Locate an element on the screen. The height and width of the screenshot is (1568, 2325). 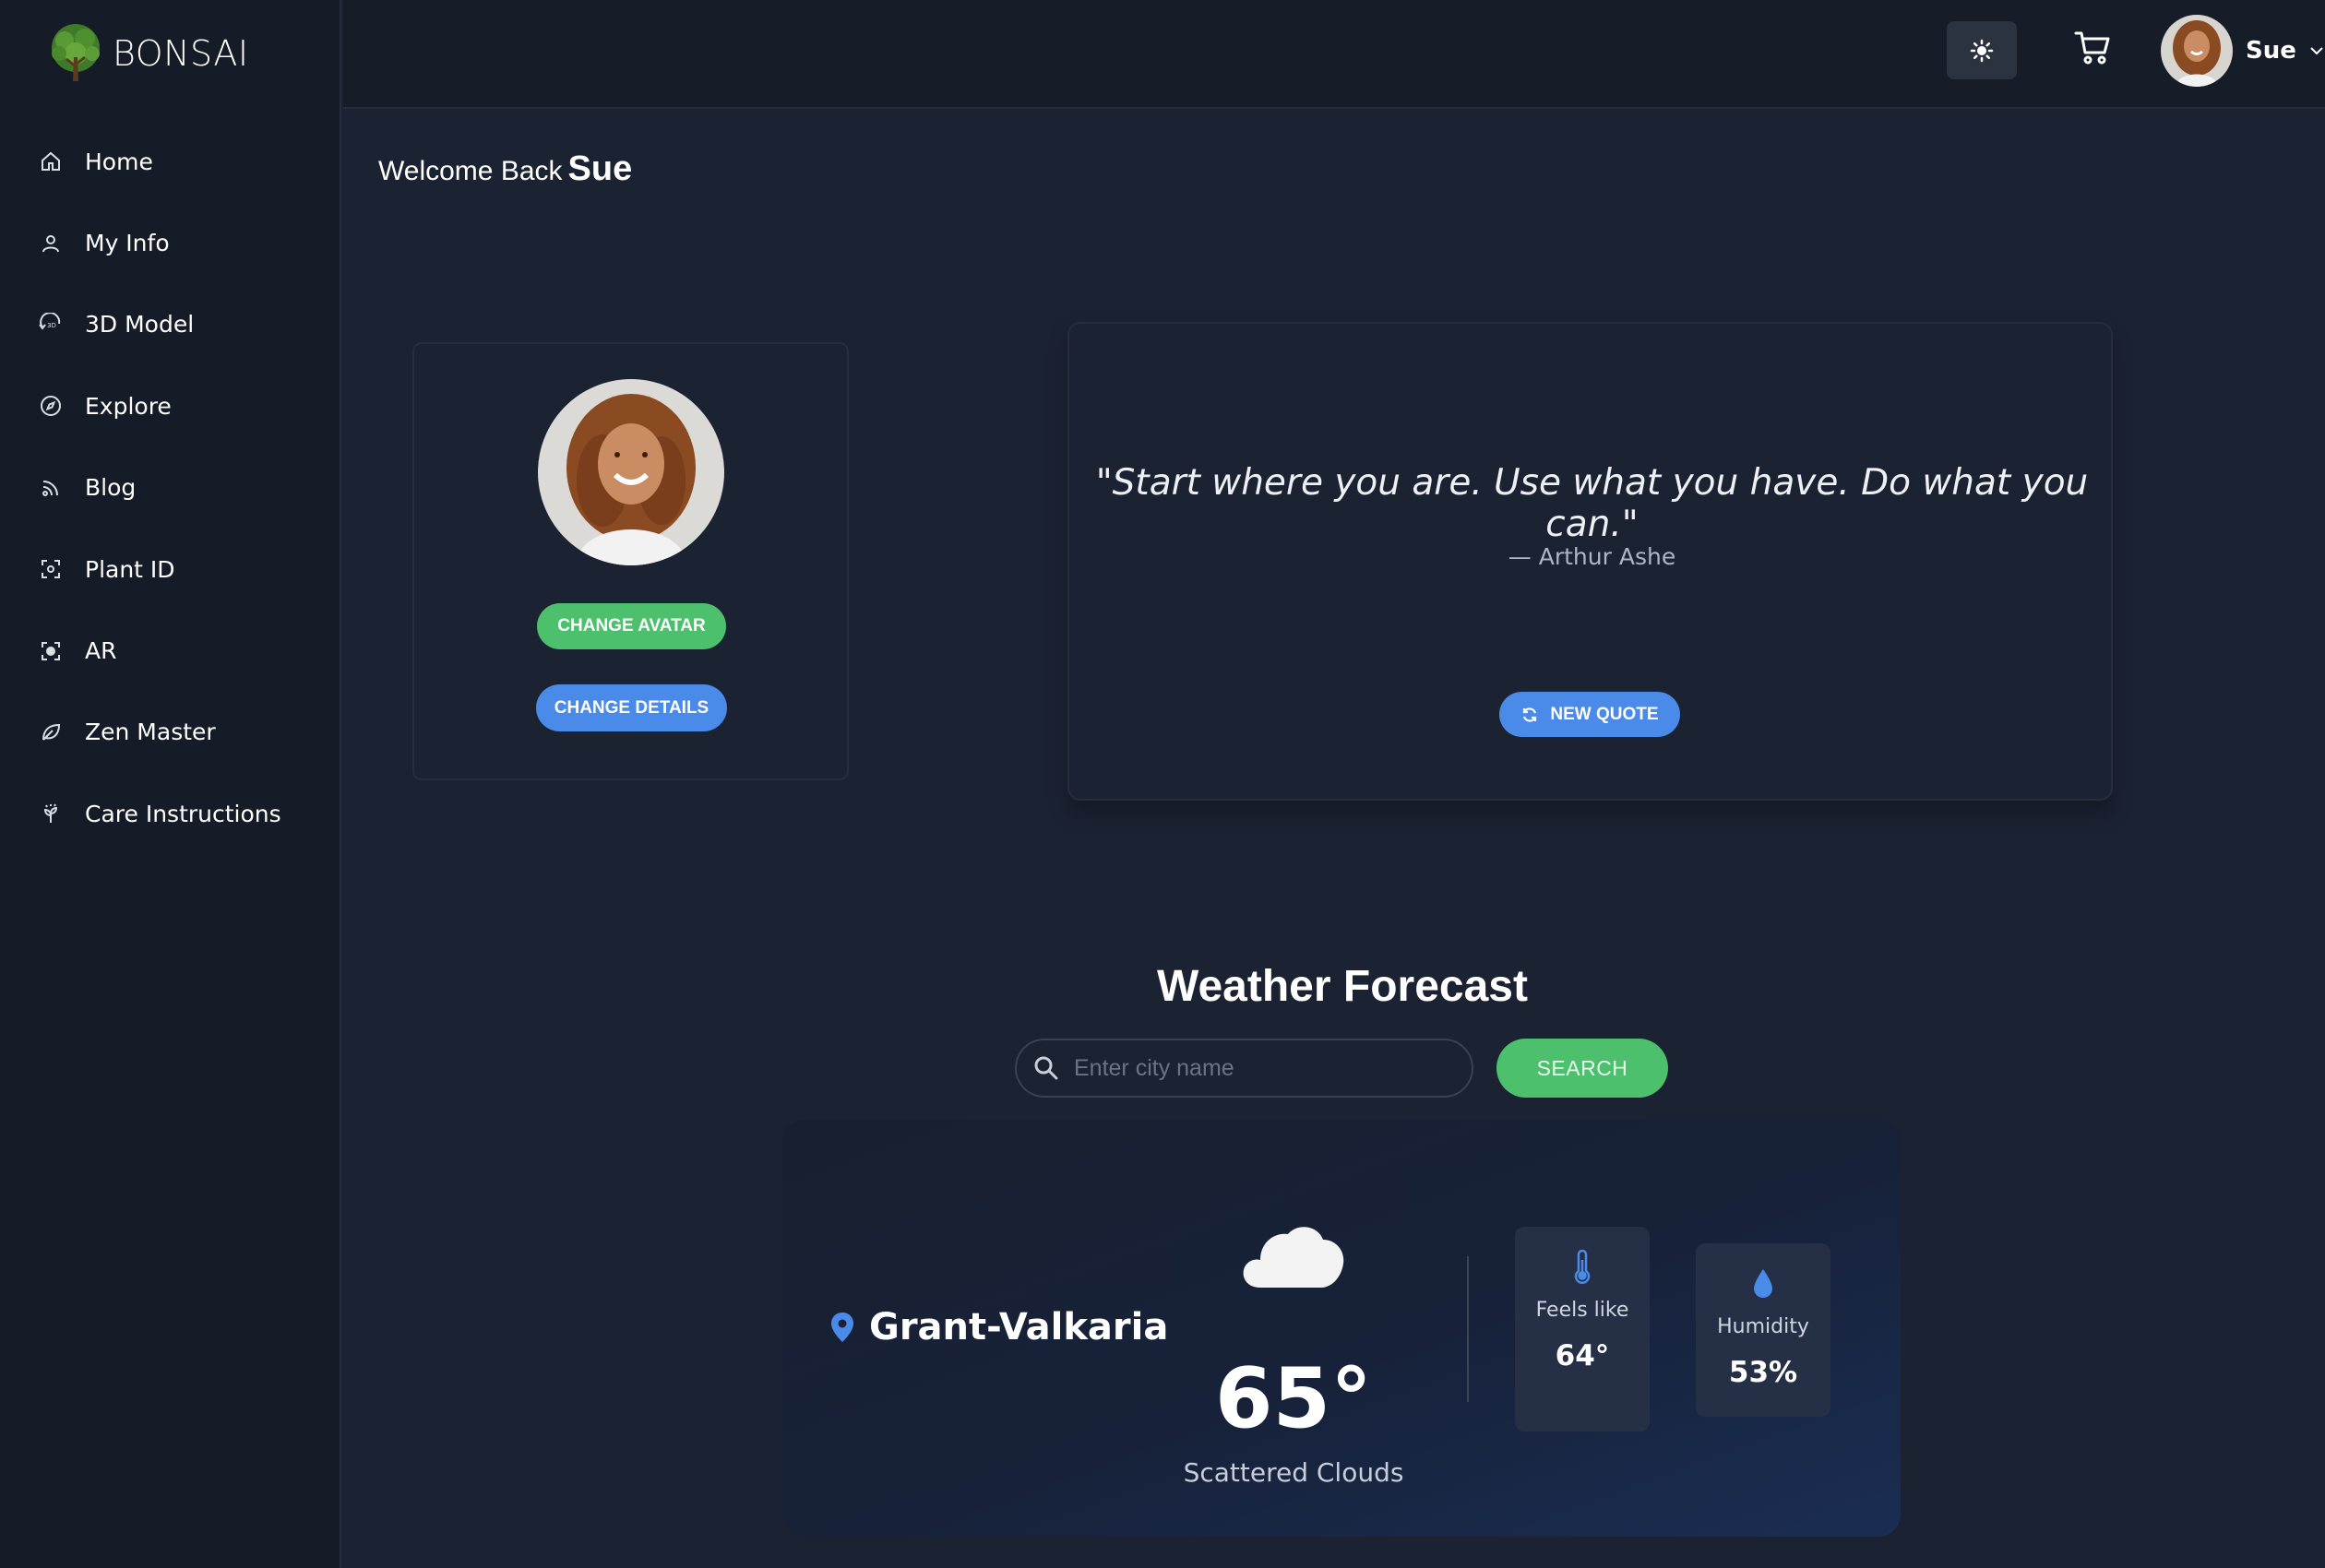
plant-care-icon is located at coordinates (51, 814).